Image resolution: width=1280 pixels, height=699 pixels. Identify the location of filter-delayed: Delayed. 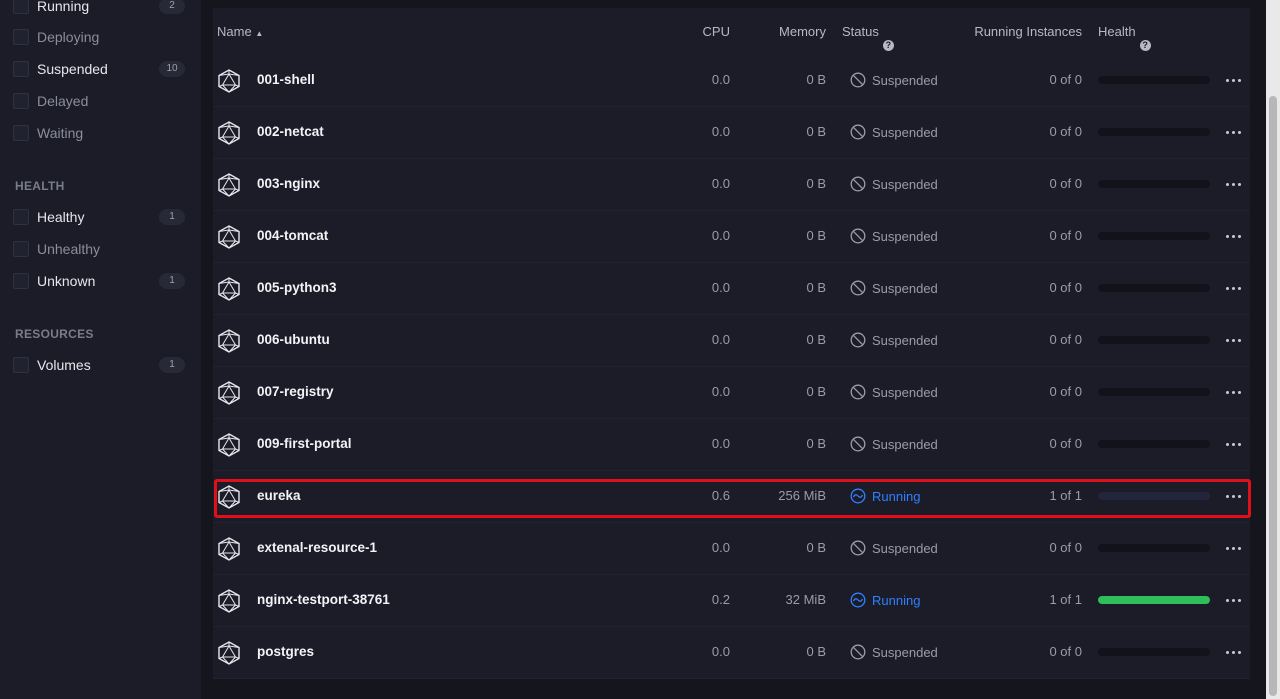
(99, 101).